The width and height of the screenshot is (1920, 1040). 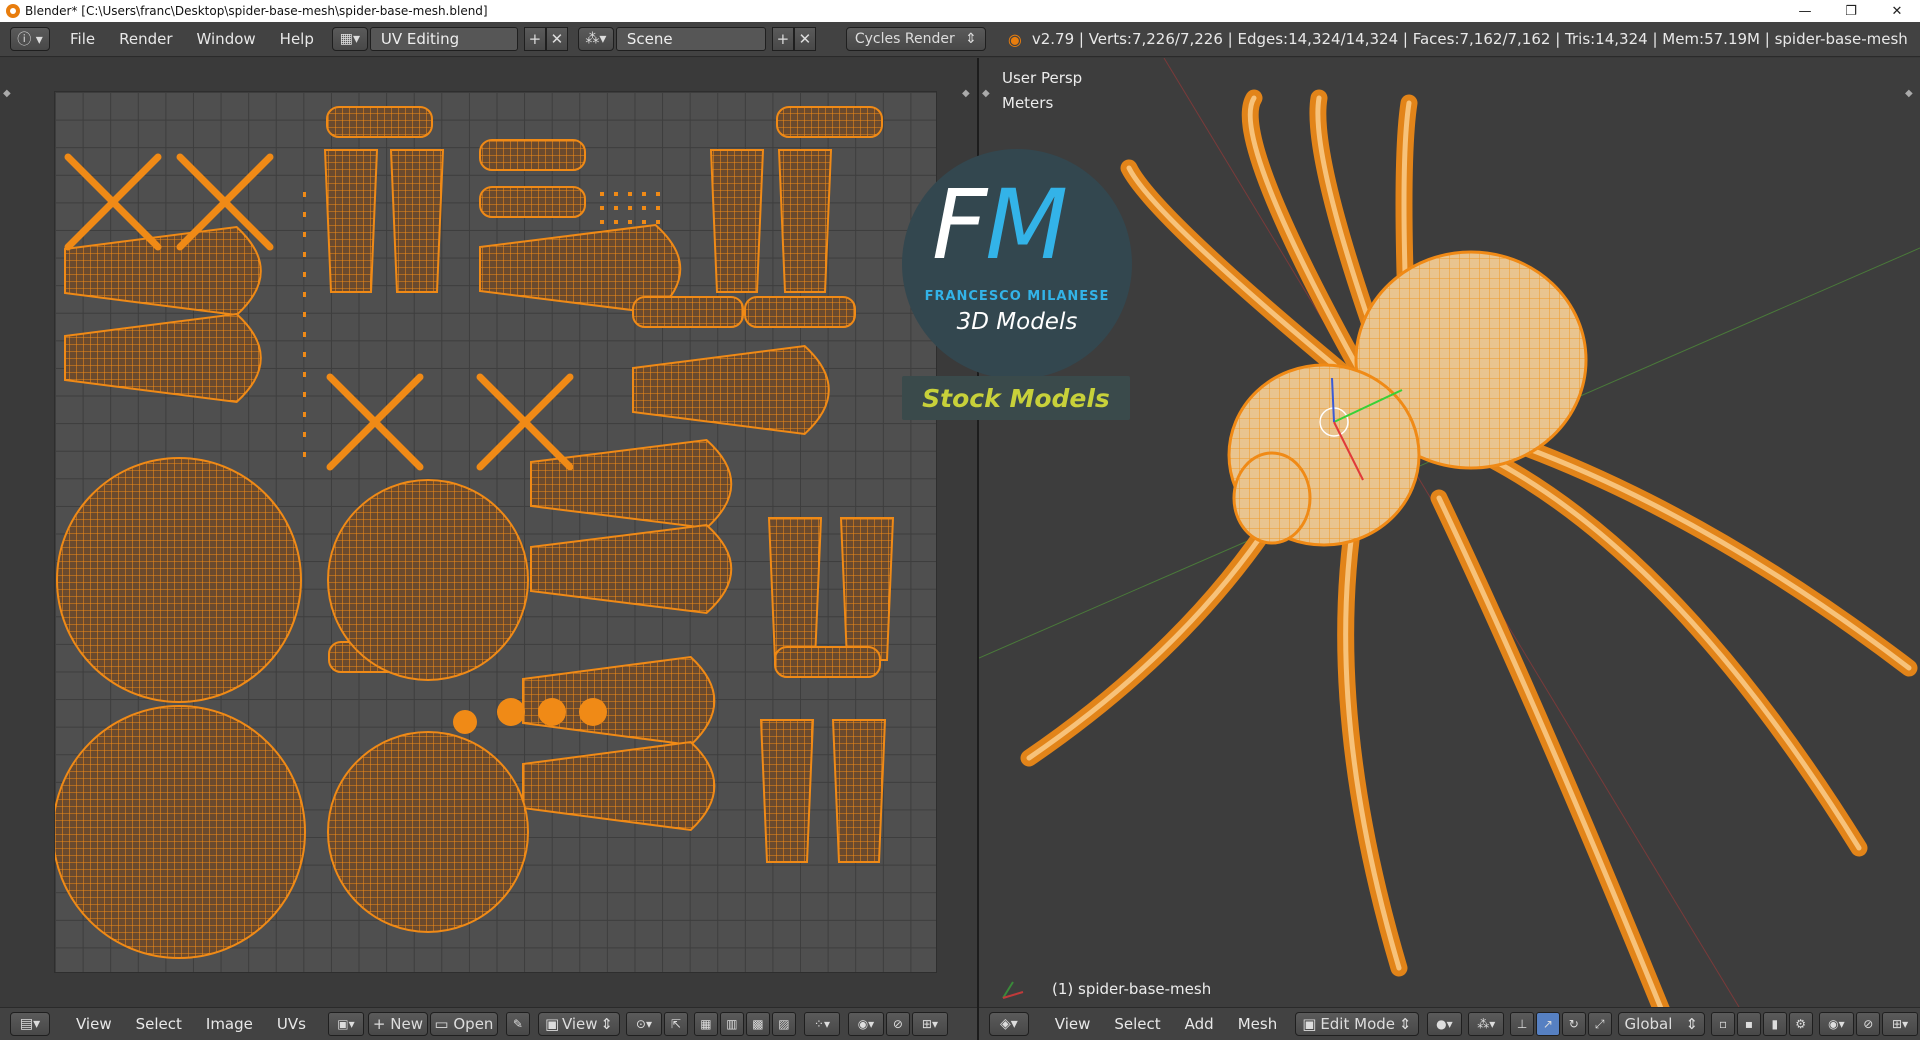 What do you see at coordinates (1774, 1024) in the screenshot?
I see `face-mode-icon: ▮` at bounding box center [1774, 1024].